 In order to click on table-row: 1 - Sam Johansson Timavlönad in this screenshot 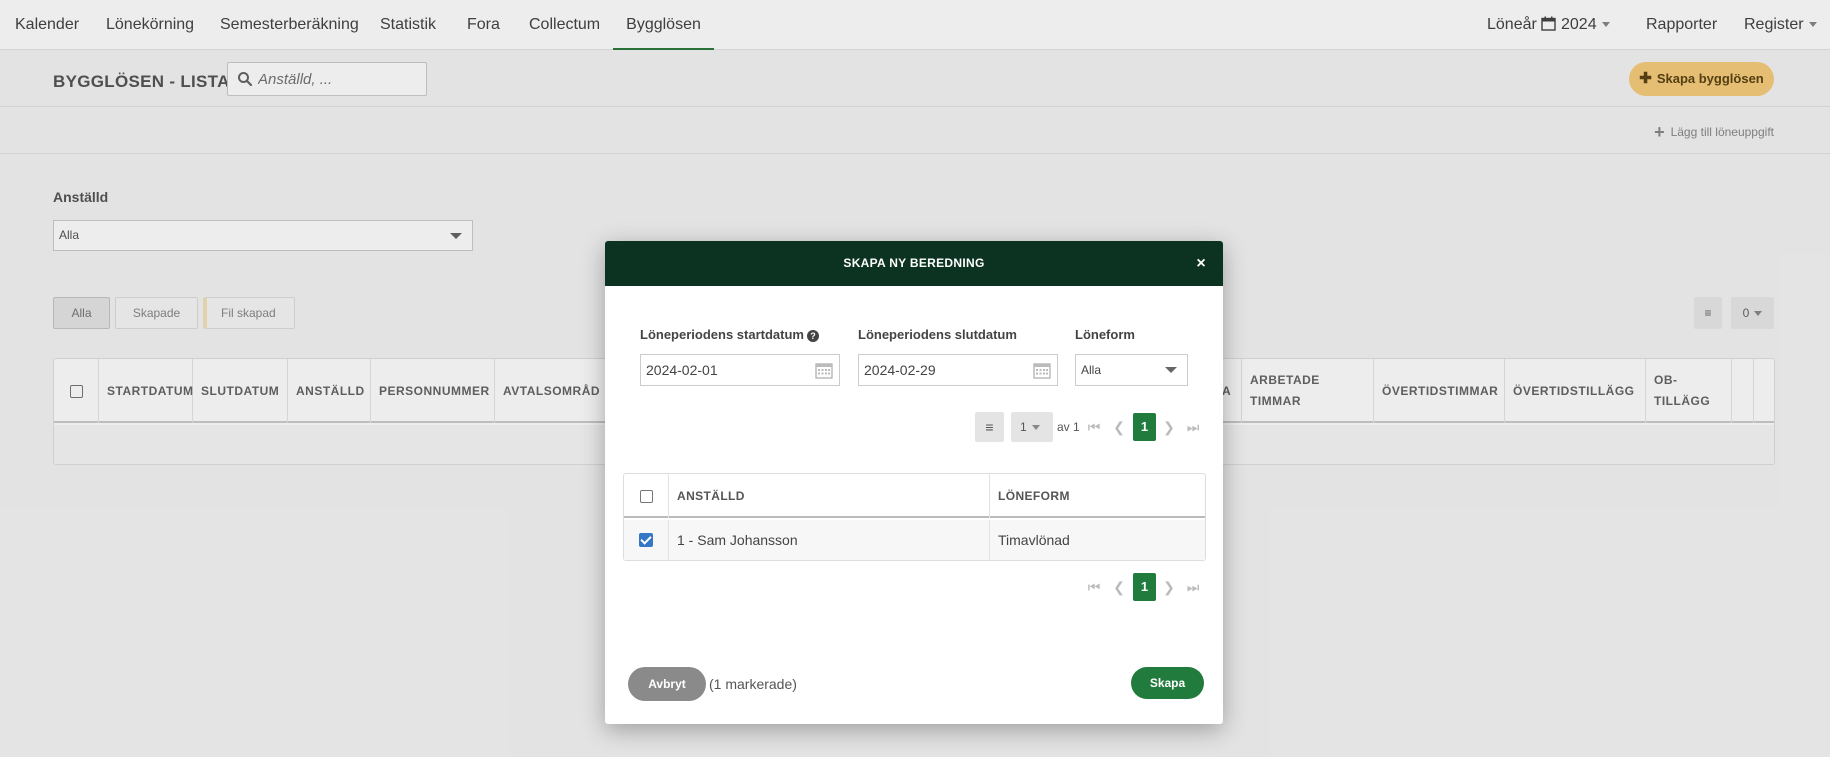, I will do `click(914, 540)`.